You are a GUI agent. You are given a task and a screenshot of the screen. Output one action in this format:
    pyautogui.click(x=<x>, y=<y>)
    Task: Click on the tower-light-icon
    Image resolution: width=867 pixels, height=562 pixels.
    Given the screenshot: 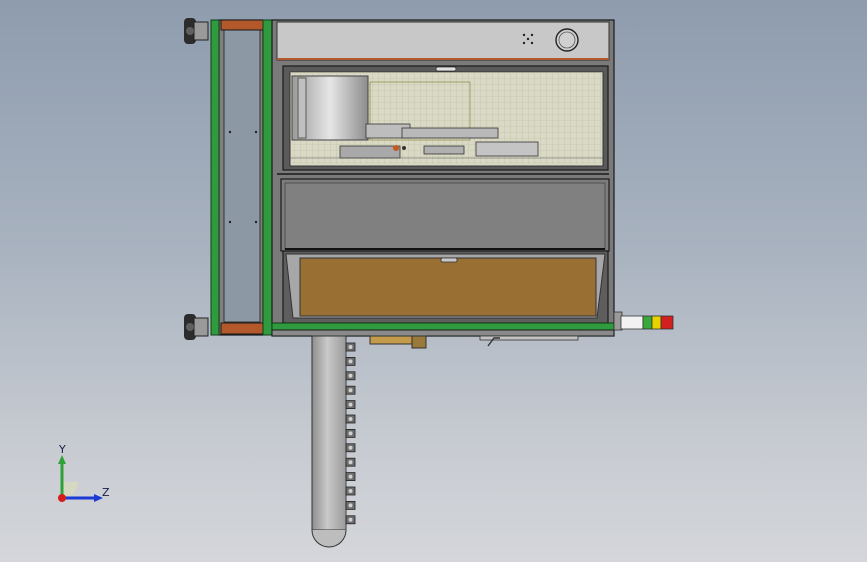 What is the action you would take?
    pyautogui.click(x=643, y=321)
    